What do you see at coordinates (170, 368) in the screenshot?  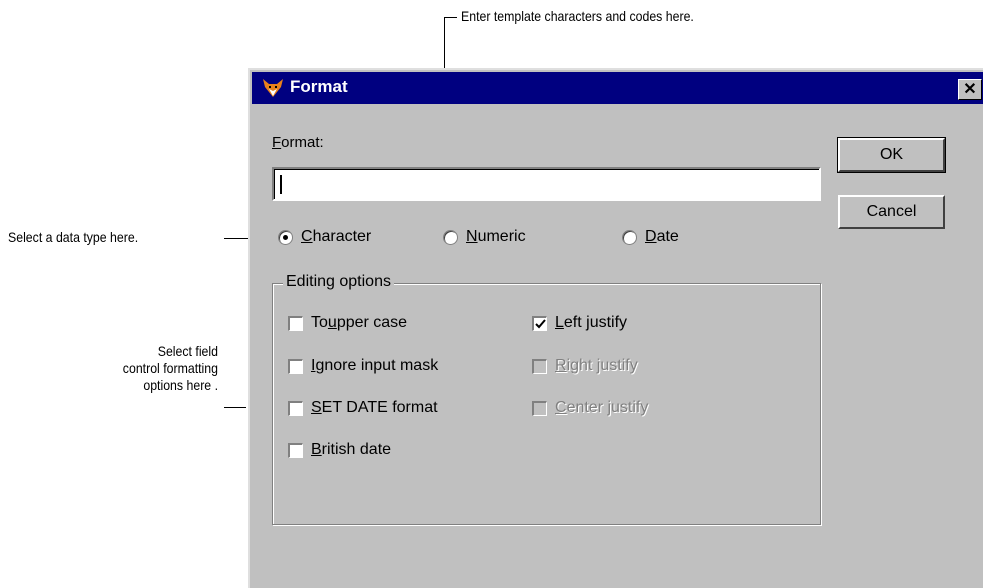 I see `formatting-annotation-line-2: control formatting` at bounding box center [170, 368].